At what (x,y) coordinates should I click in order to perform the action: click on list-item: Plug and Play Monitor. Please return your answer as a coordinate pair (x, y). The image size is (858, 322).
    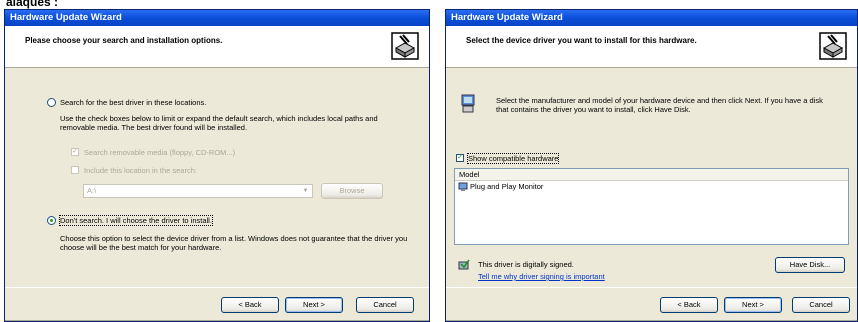
    Looking at the image, I should click on (651, 187).